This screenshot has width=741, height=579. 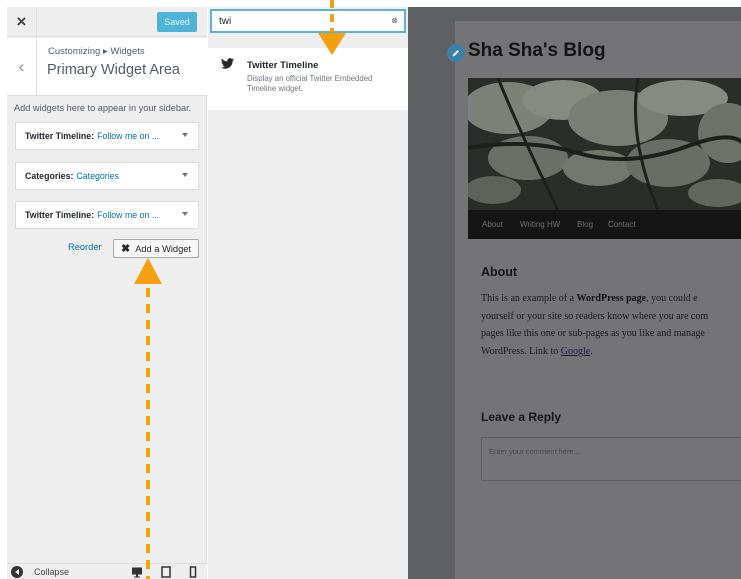 I want to click on content-text: This is an example of a, so click(x=529, y=298).